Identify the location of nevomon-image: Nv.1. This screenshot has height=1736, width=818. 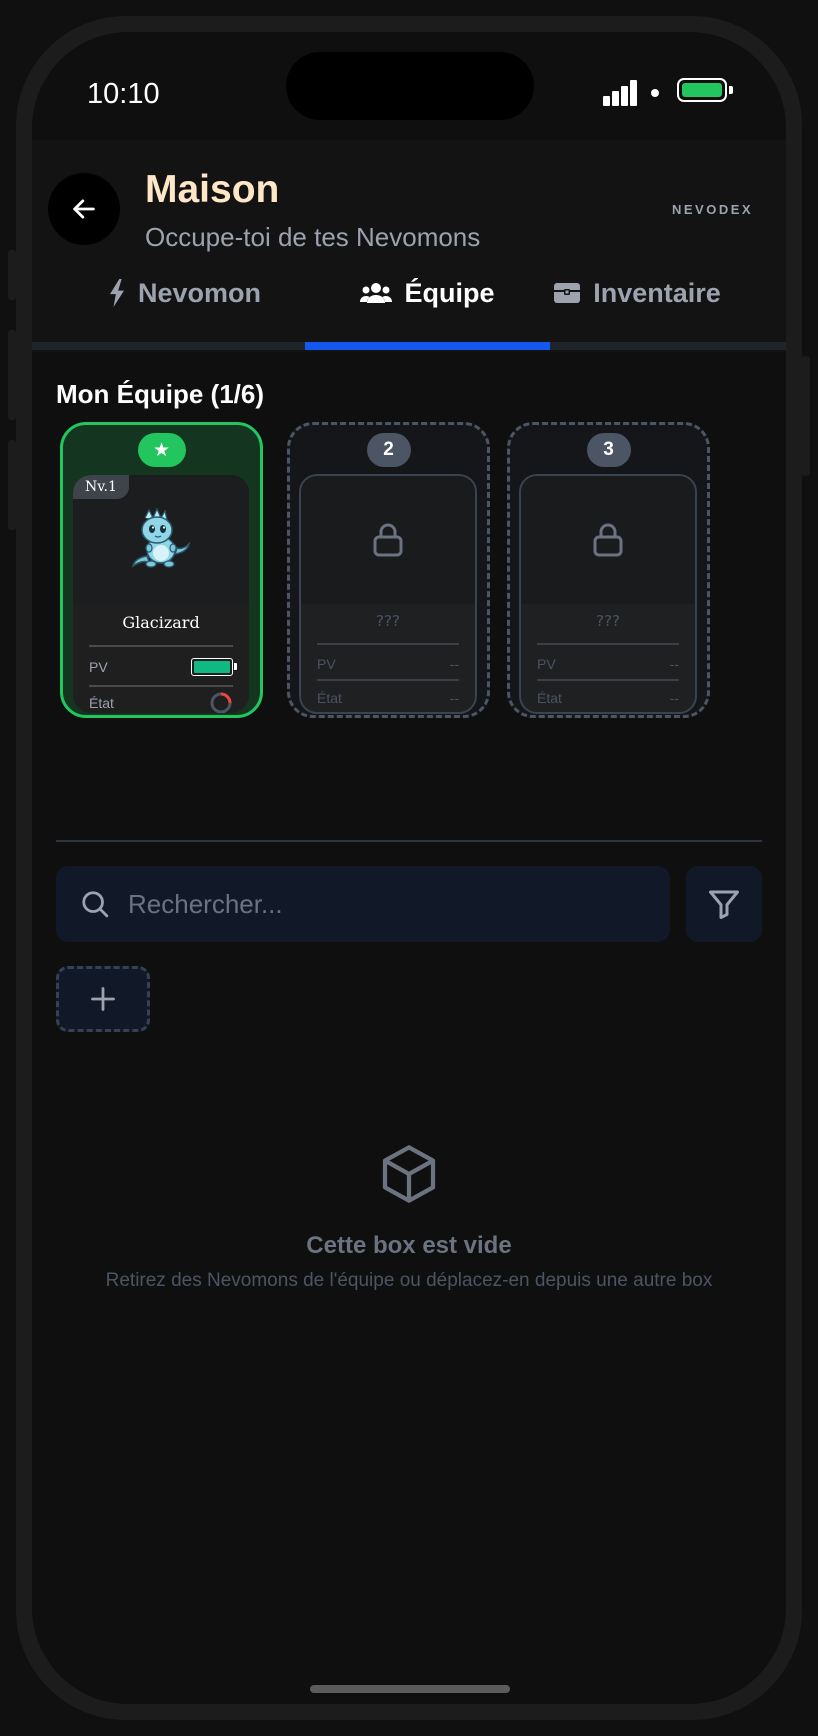
(161, 539).